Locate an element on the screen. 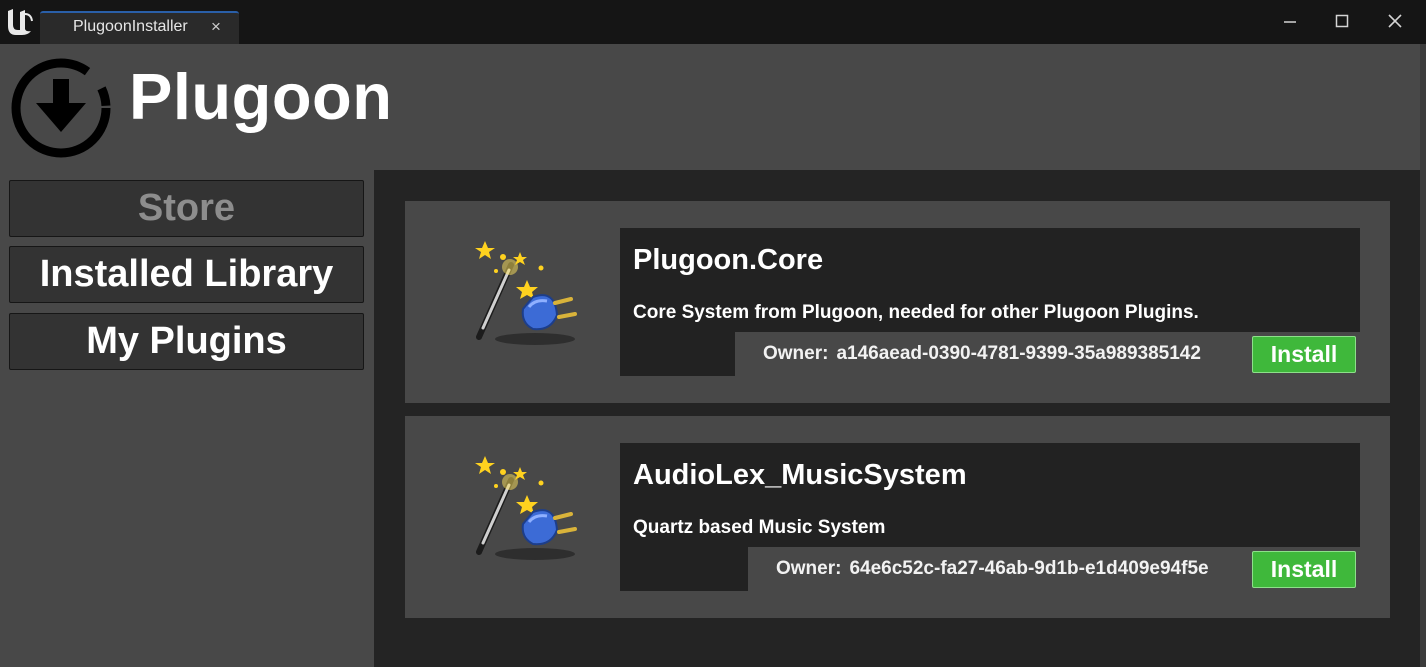 This screenshot has width=1426, height=667. close-window-button is located at coordinates (1395, 21).